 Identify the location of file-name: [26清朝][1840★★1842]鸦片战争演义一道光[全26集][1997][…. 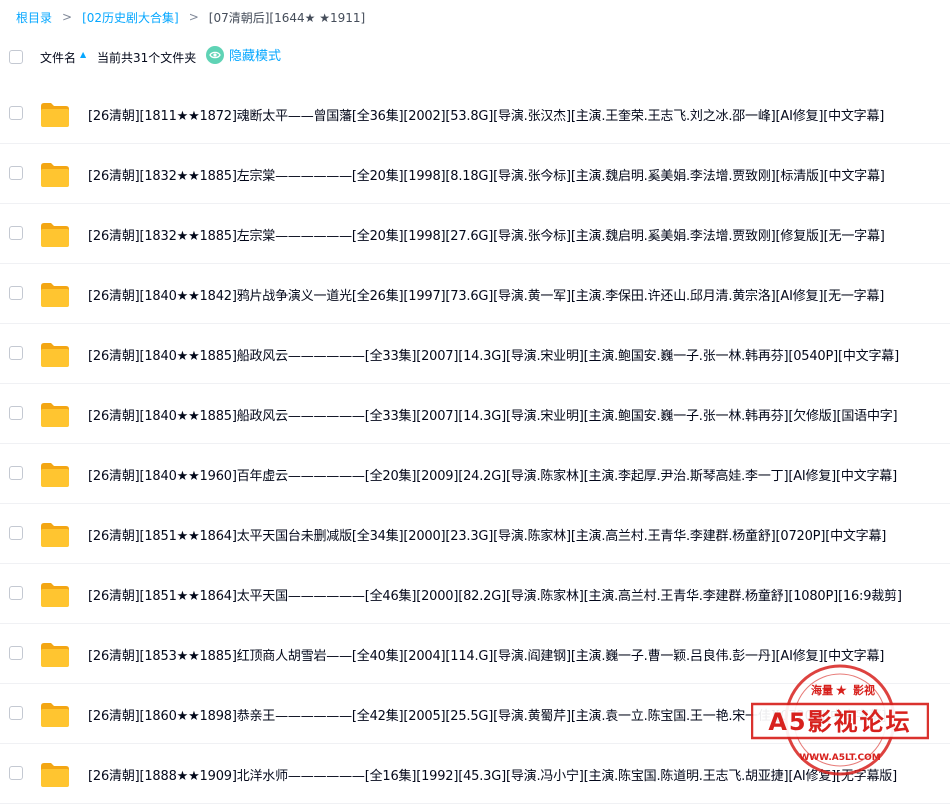
(486, 294).